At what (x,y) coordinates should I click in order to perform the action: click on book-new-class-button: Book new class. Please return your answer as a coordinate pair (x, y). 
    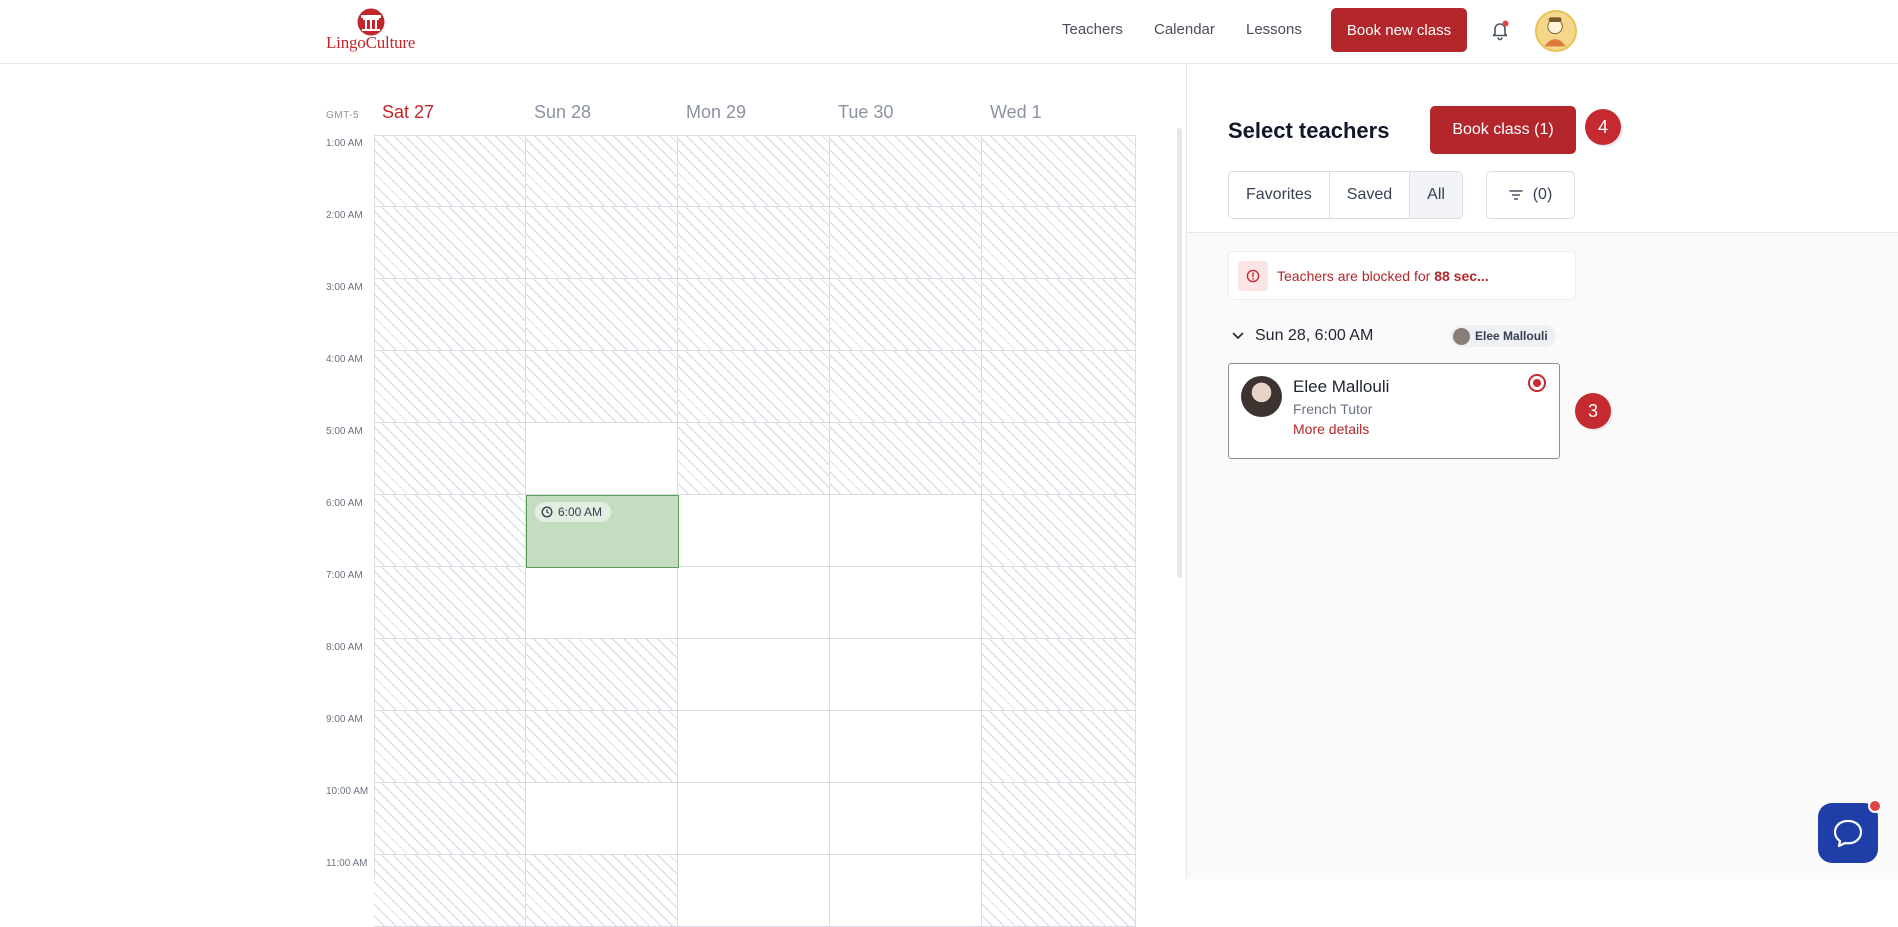
    Looking at the image, I should click on (1399, 30).